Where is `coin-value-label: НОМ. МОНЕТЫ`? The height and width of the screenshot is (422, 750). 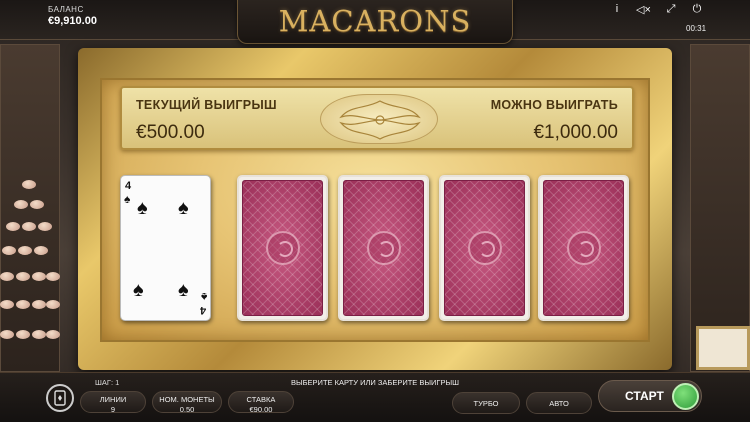 coin-value-label: НОМ. МОНЕТЫ is located at coordinates (187, 399).